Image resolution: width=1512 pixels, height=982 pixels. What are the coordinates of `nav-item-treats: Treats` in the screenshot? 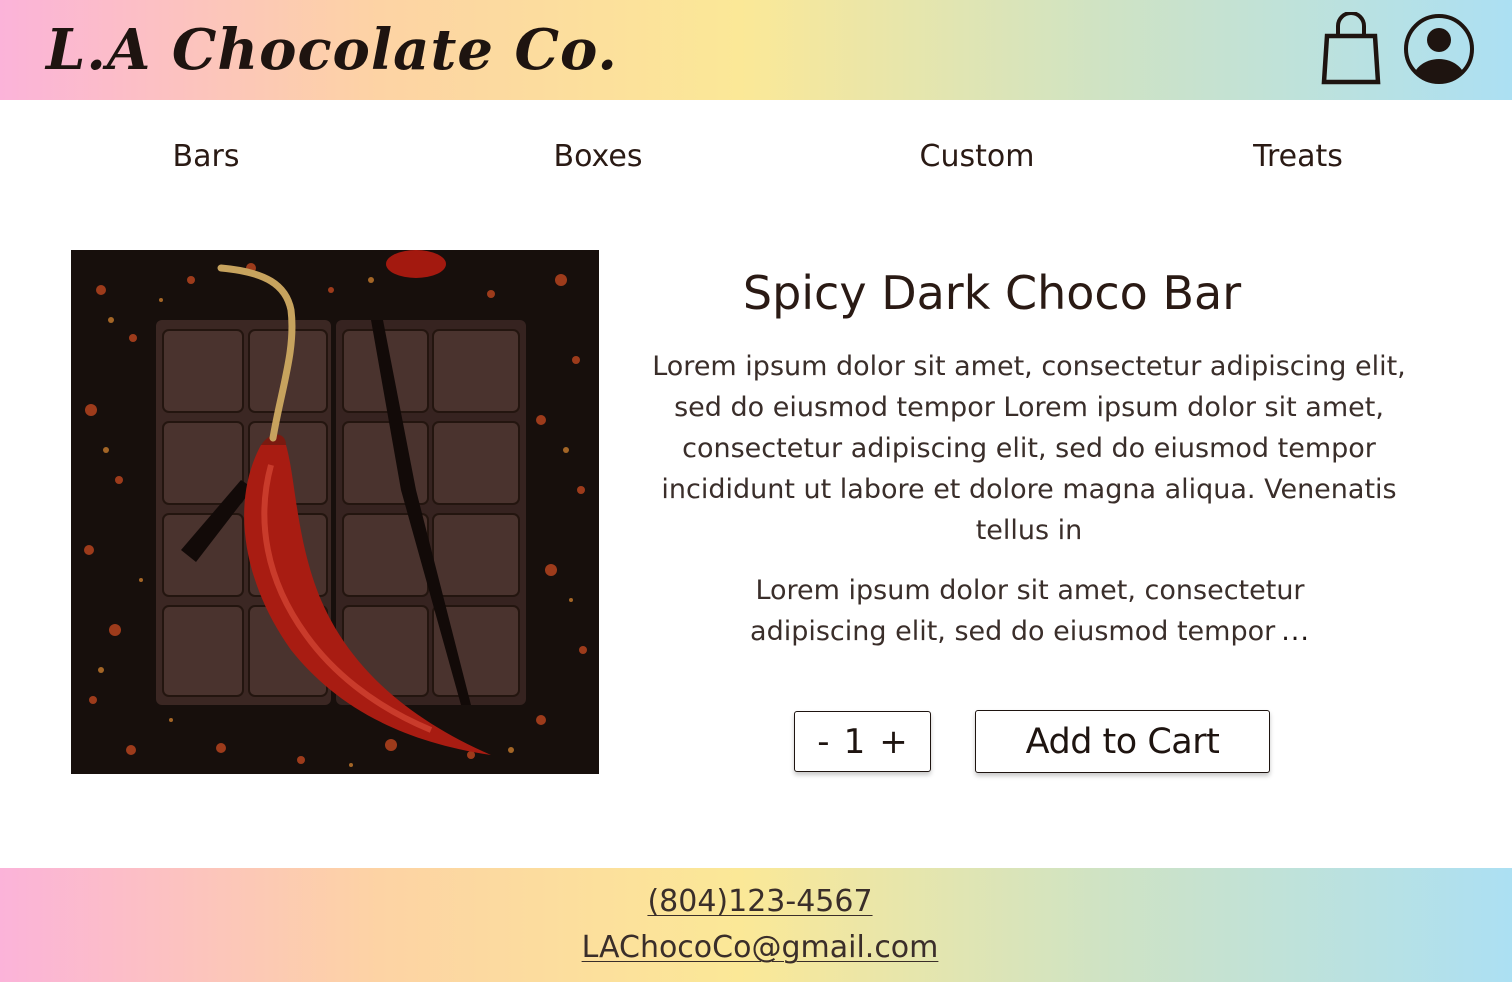 It's located at (1298, 157).